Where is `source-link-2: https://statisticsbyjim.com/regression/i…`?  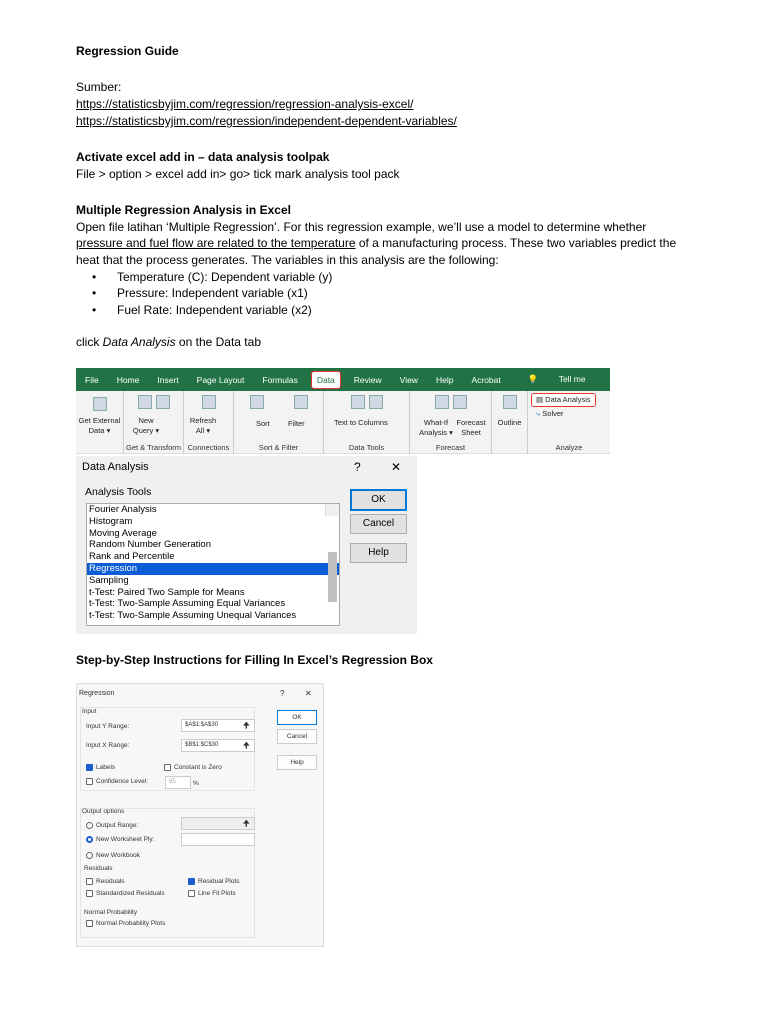 source-link-2: https://statisticsbyjim.com/regression/i… is located at coordinates (266, 121).